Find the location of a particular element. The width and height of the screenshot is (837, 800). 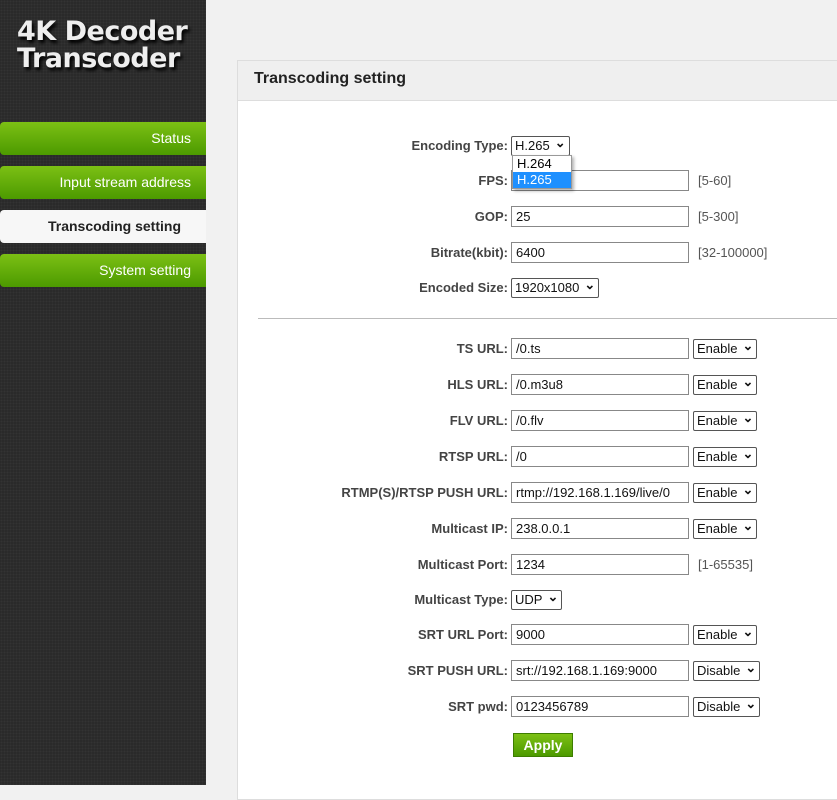

ts-url-input: /0.ts is located at coordinates (600, 348).